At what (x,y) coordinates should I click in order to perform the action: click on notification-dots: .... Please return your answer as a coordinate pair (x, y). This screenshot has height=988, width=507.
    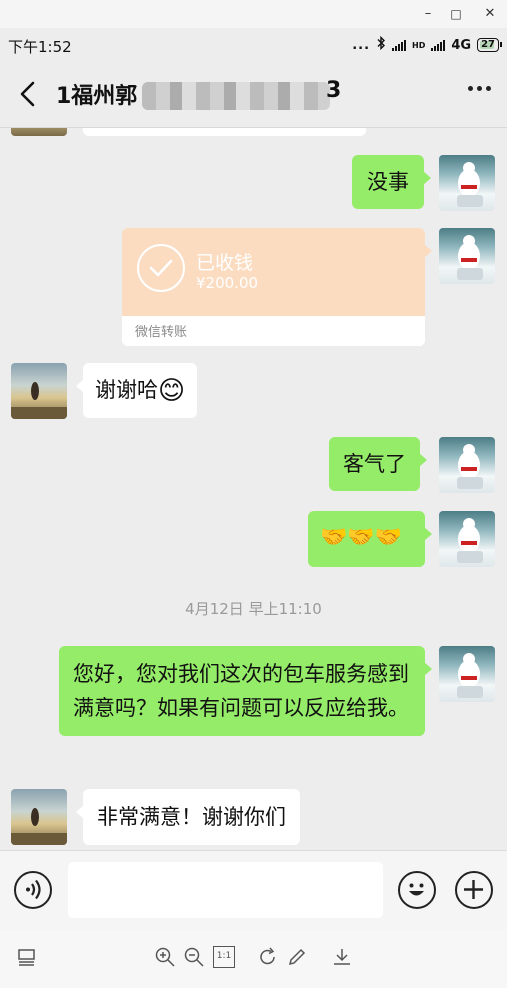
    Looking at the image, I should click on (361, 45).